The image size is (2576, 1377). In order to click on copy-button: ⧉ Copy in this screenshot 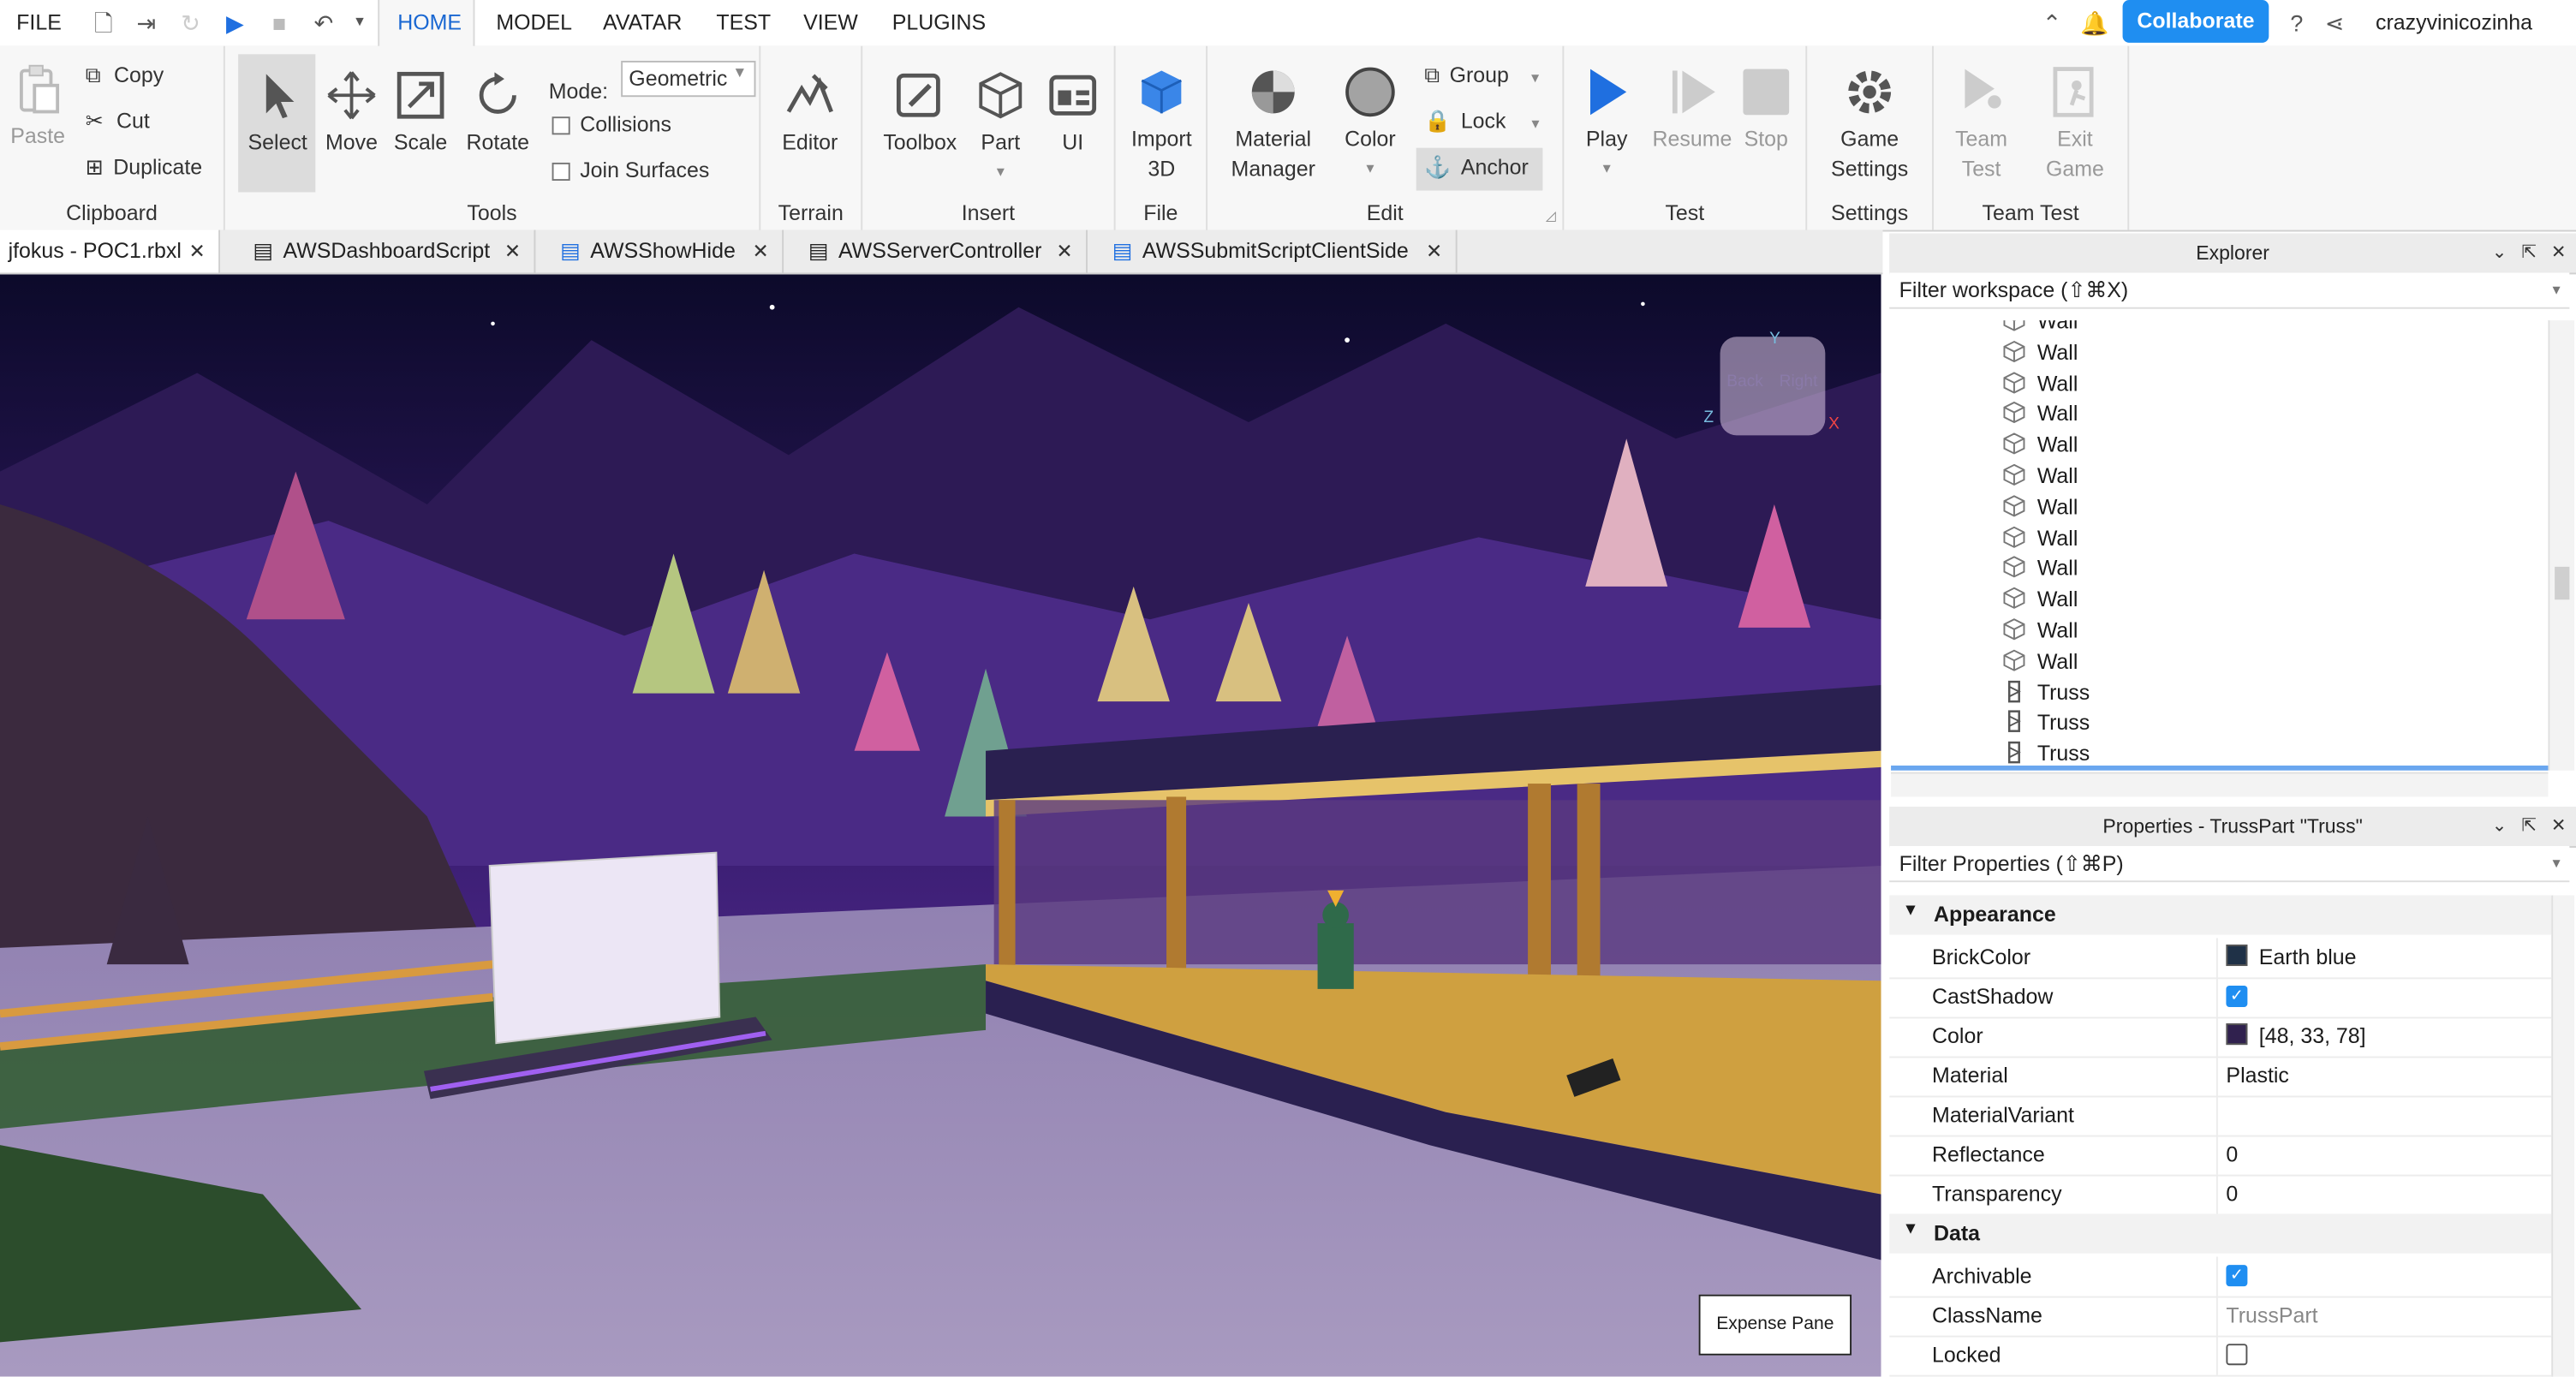, I will do `click(125, 76)`.